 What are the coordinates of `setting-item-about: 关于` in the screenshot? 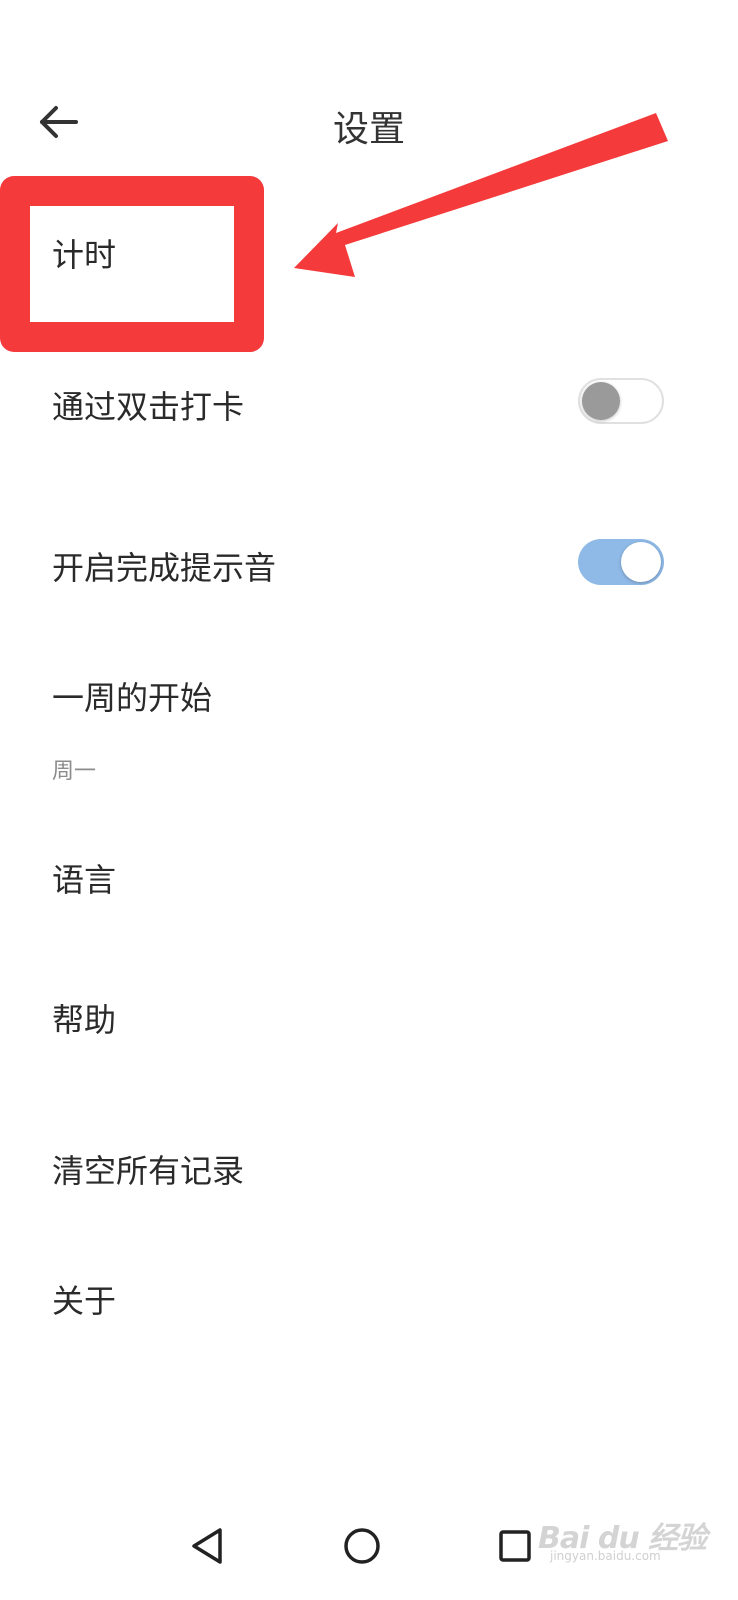 It's located at (395, 1299).